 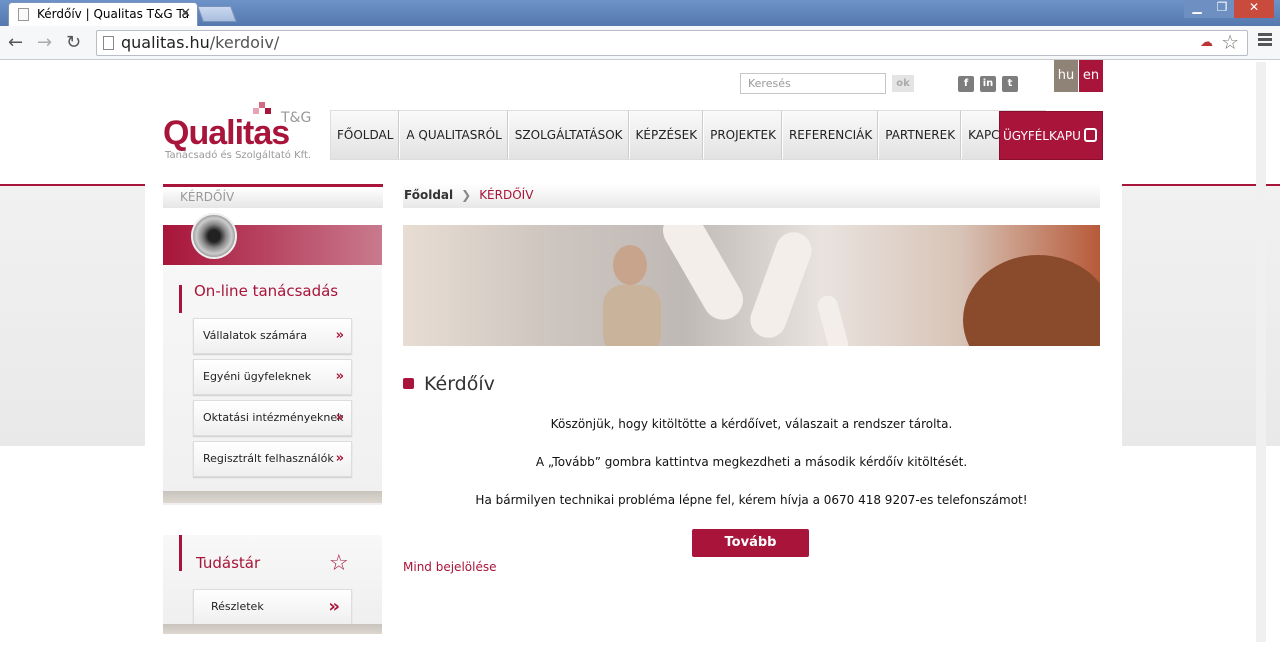 I want to click on maximize-icon: ❐, so click(x=1222, y=9).